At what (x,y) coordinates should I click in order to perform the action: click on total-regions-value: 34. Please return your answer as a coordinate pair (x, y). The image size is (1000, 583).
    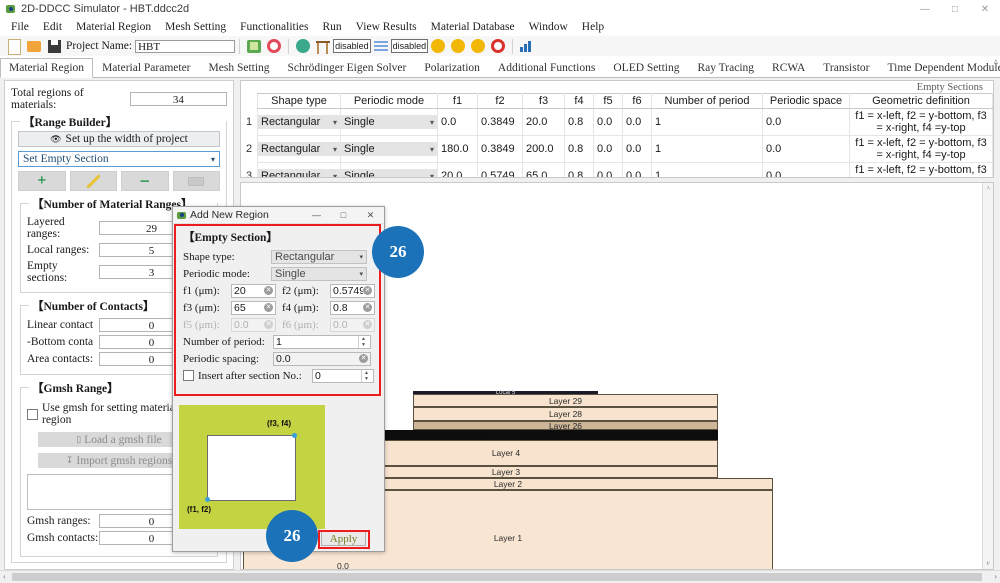
    Looking at the image, I should click on (178, 99).